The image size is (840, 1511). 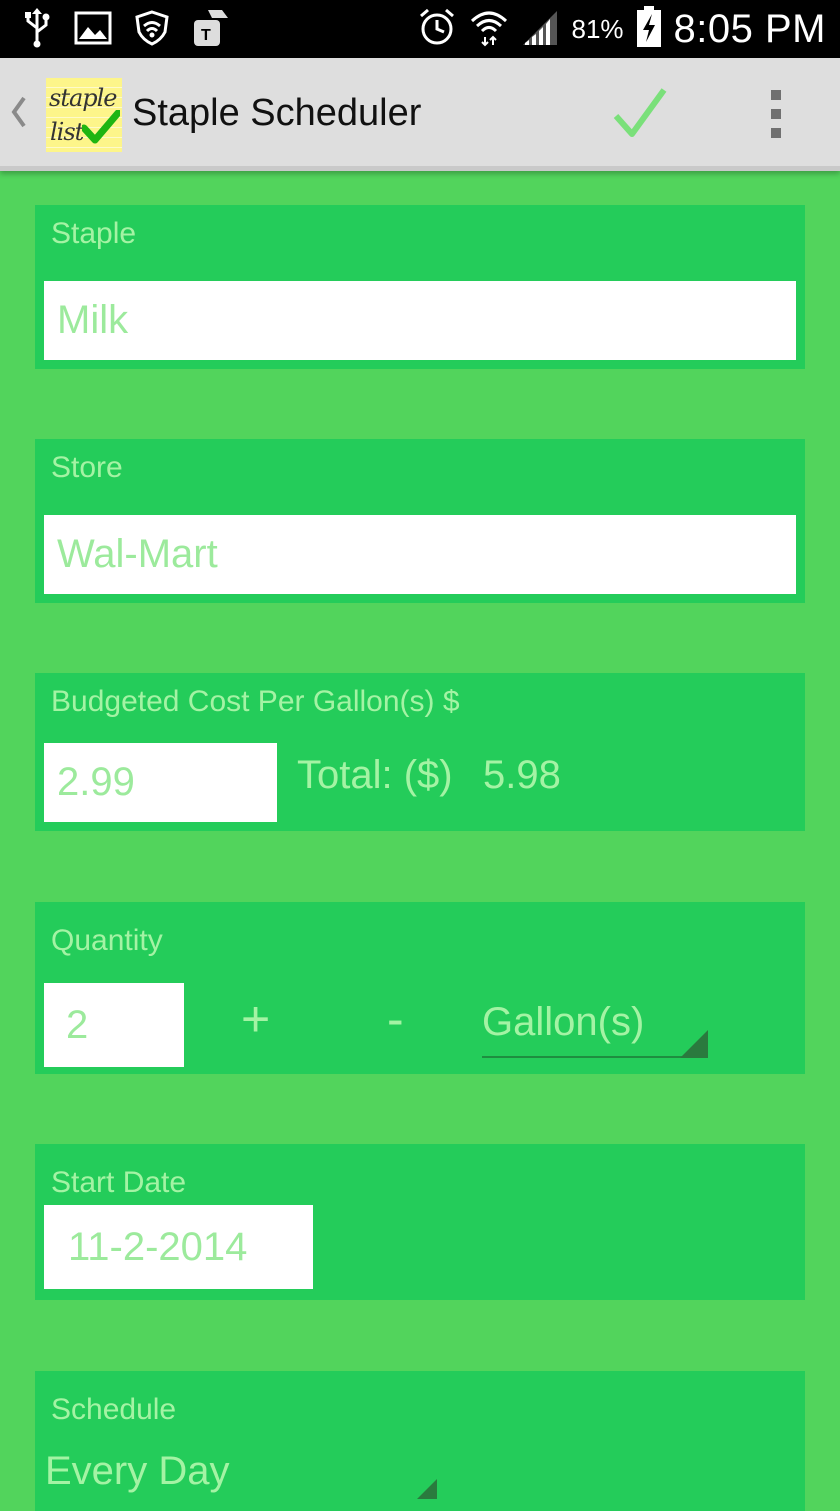 I want to click on checkmark-icon, so click(x=640, y=112).